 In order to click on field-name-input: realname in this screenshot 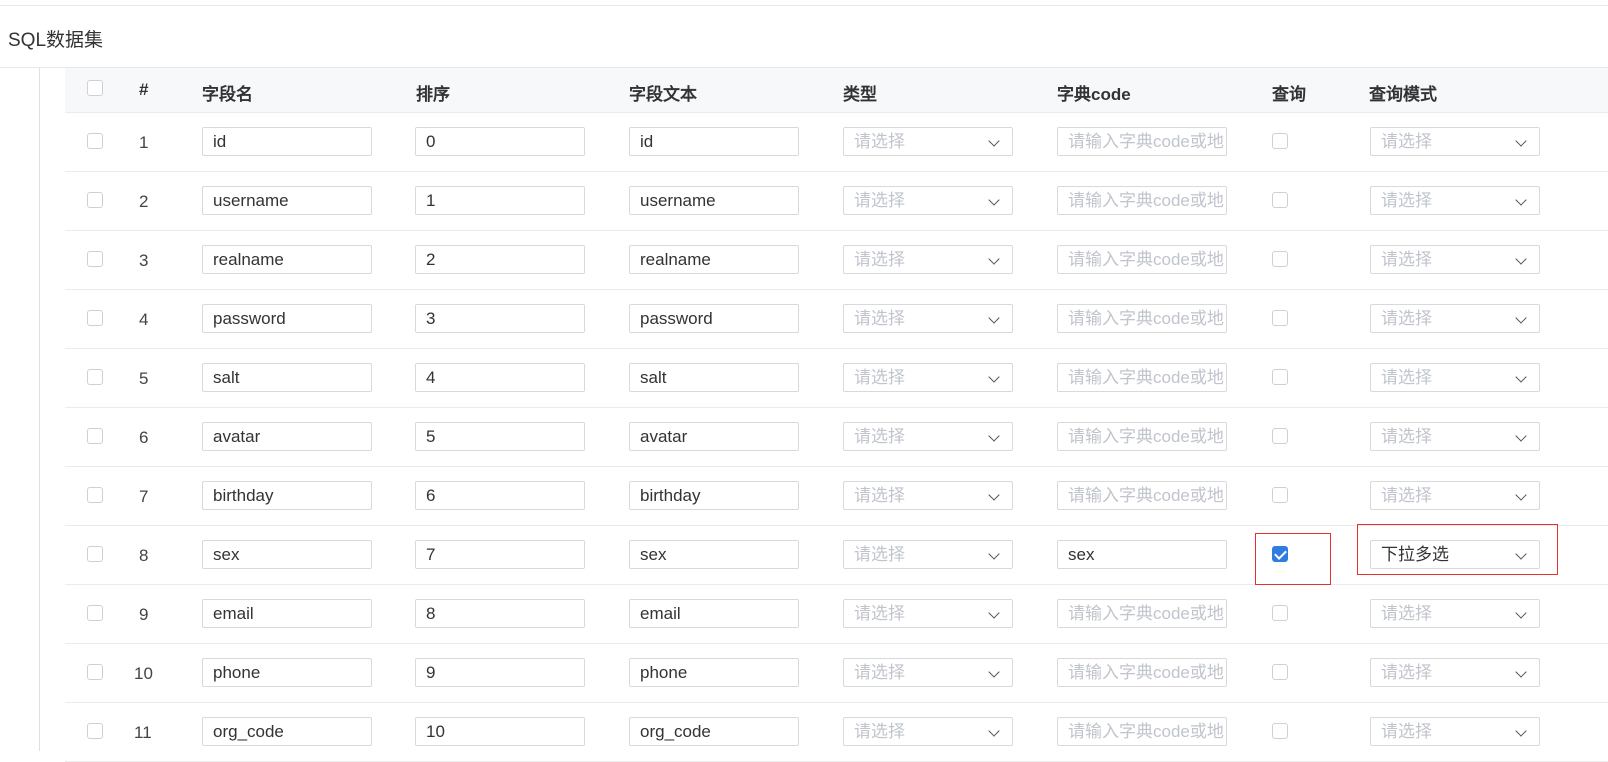, I will do `click(287, 259)`.